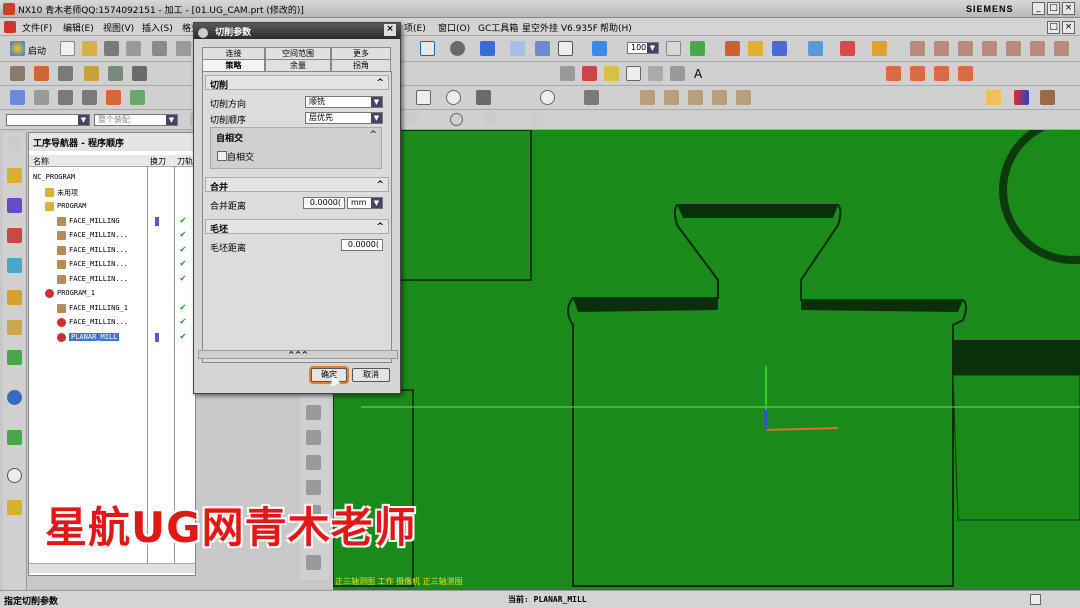  I want to click on mini-tool-6-icon, so click(313, 562).